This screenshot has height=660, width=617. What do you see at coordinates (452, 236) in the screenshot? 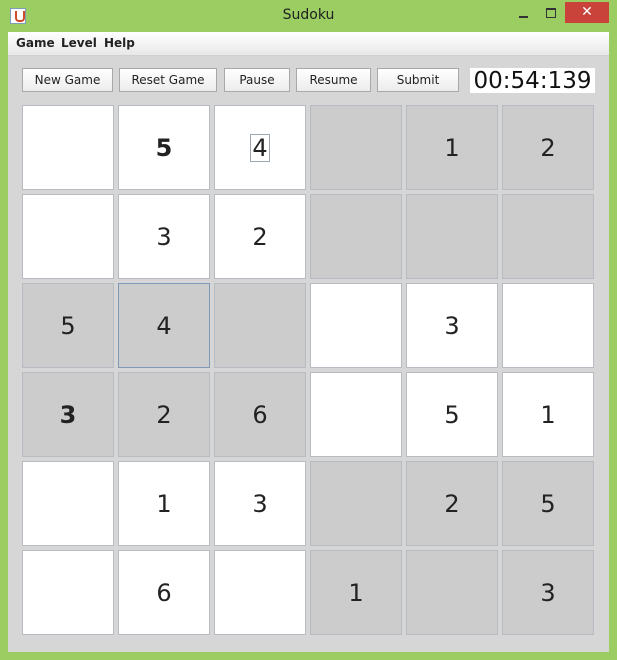
I see `cell-r2c5` at bounding box center [452, 236].